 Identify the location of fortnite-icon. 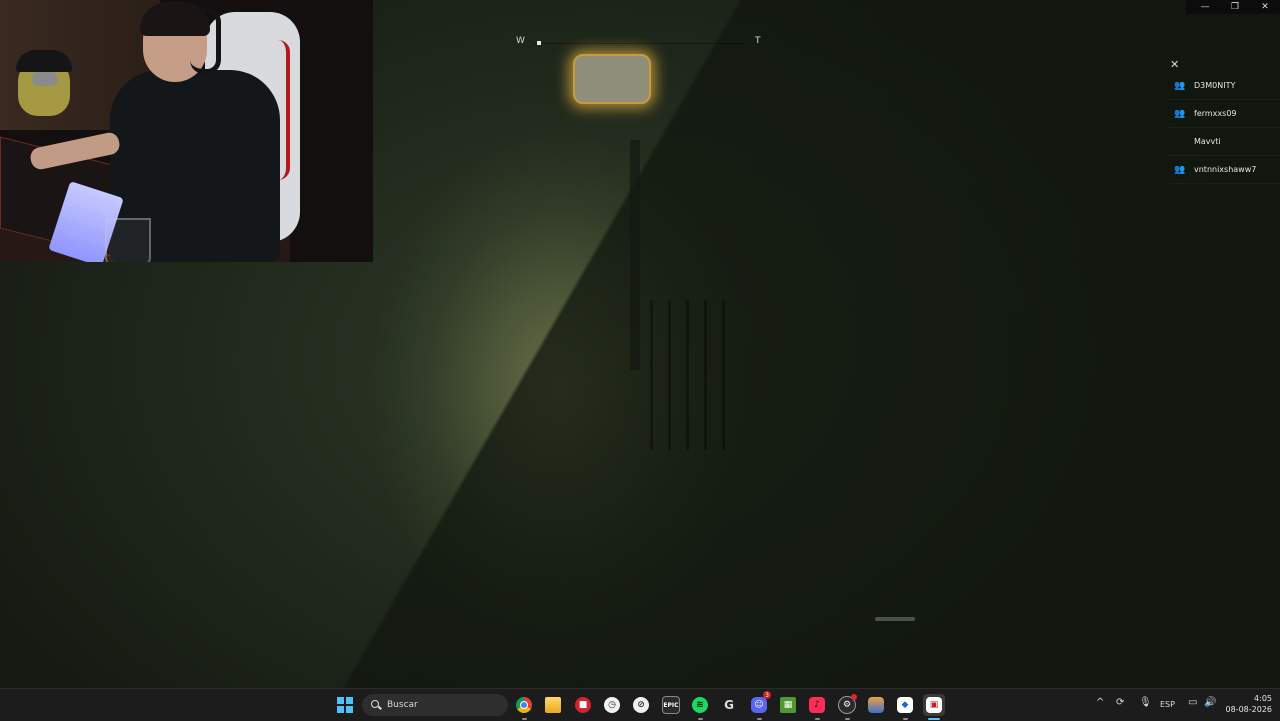
(876, 705).